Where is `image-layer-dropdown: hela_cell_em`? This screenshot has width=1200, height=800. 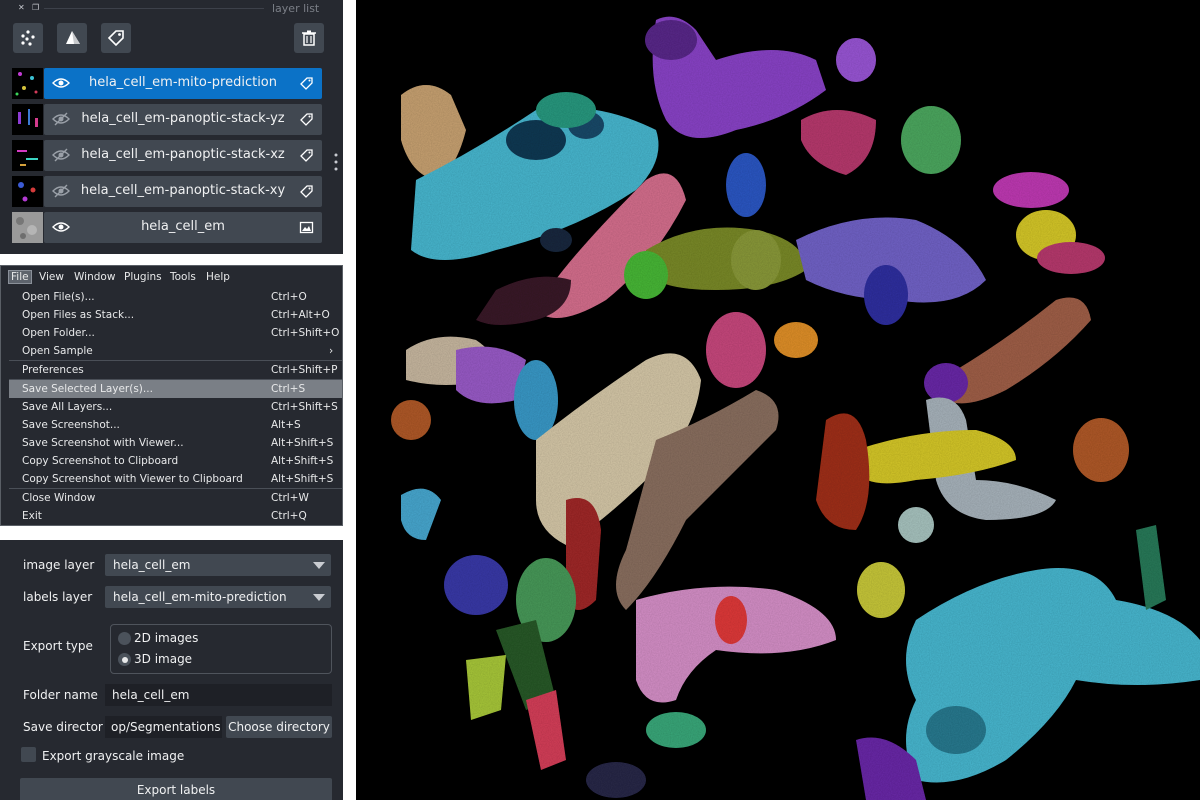 image-layer-dropdown: hela_cell_em is located at coordinates (218, 565).